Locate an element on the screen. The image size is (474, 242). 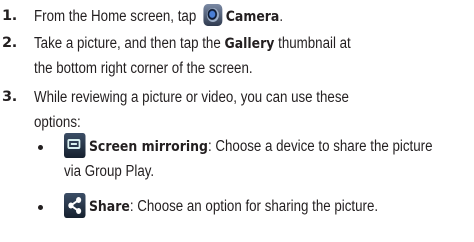
camera-icon is located at coordinates (213, 14).